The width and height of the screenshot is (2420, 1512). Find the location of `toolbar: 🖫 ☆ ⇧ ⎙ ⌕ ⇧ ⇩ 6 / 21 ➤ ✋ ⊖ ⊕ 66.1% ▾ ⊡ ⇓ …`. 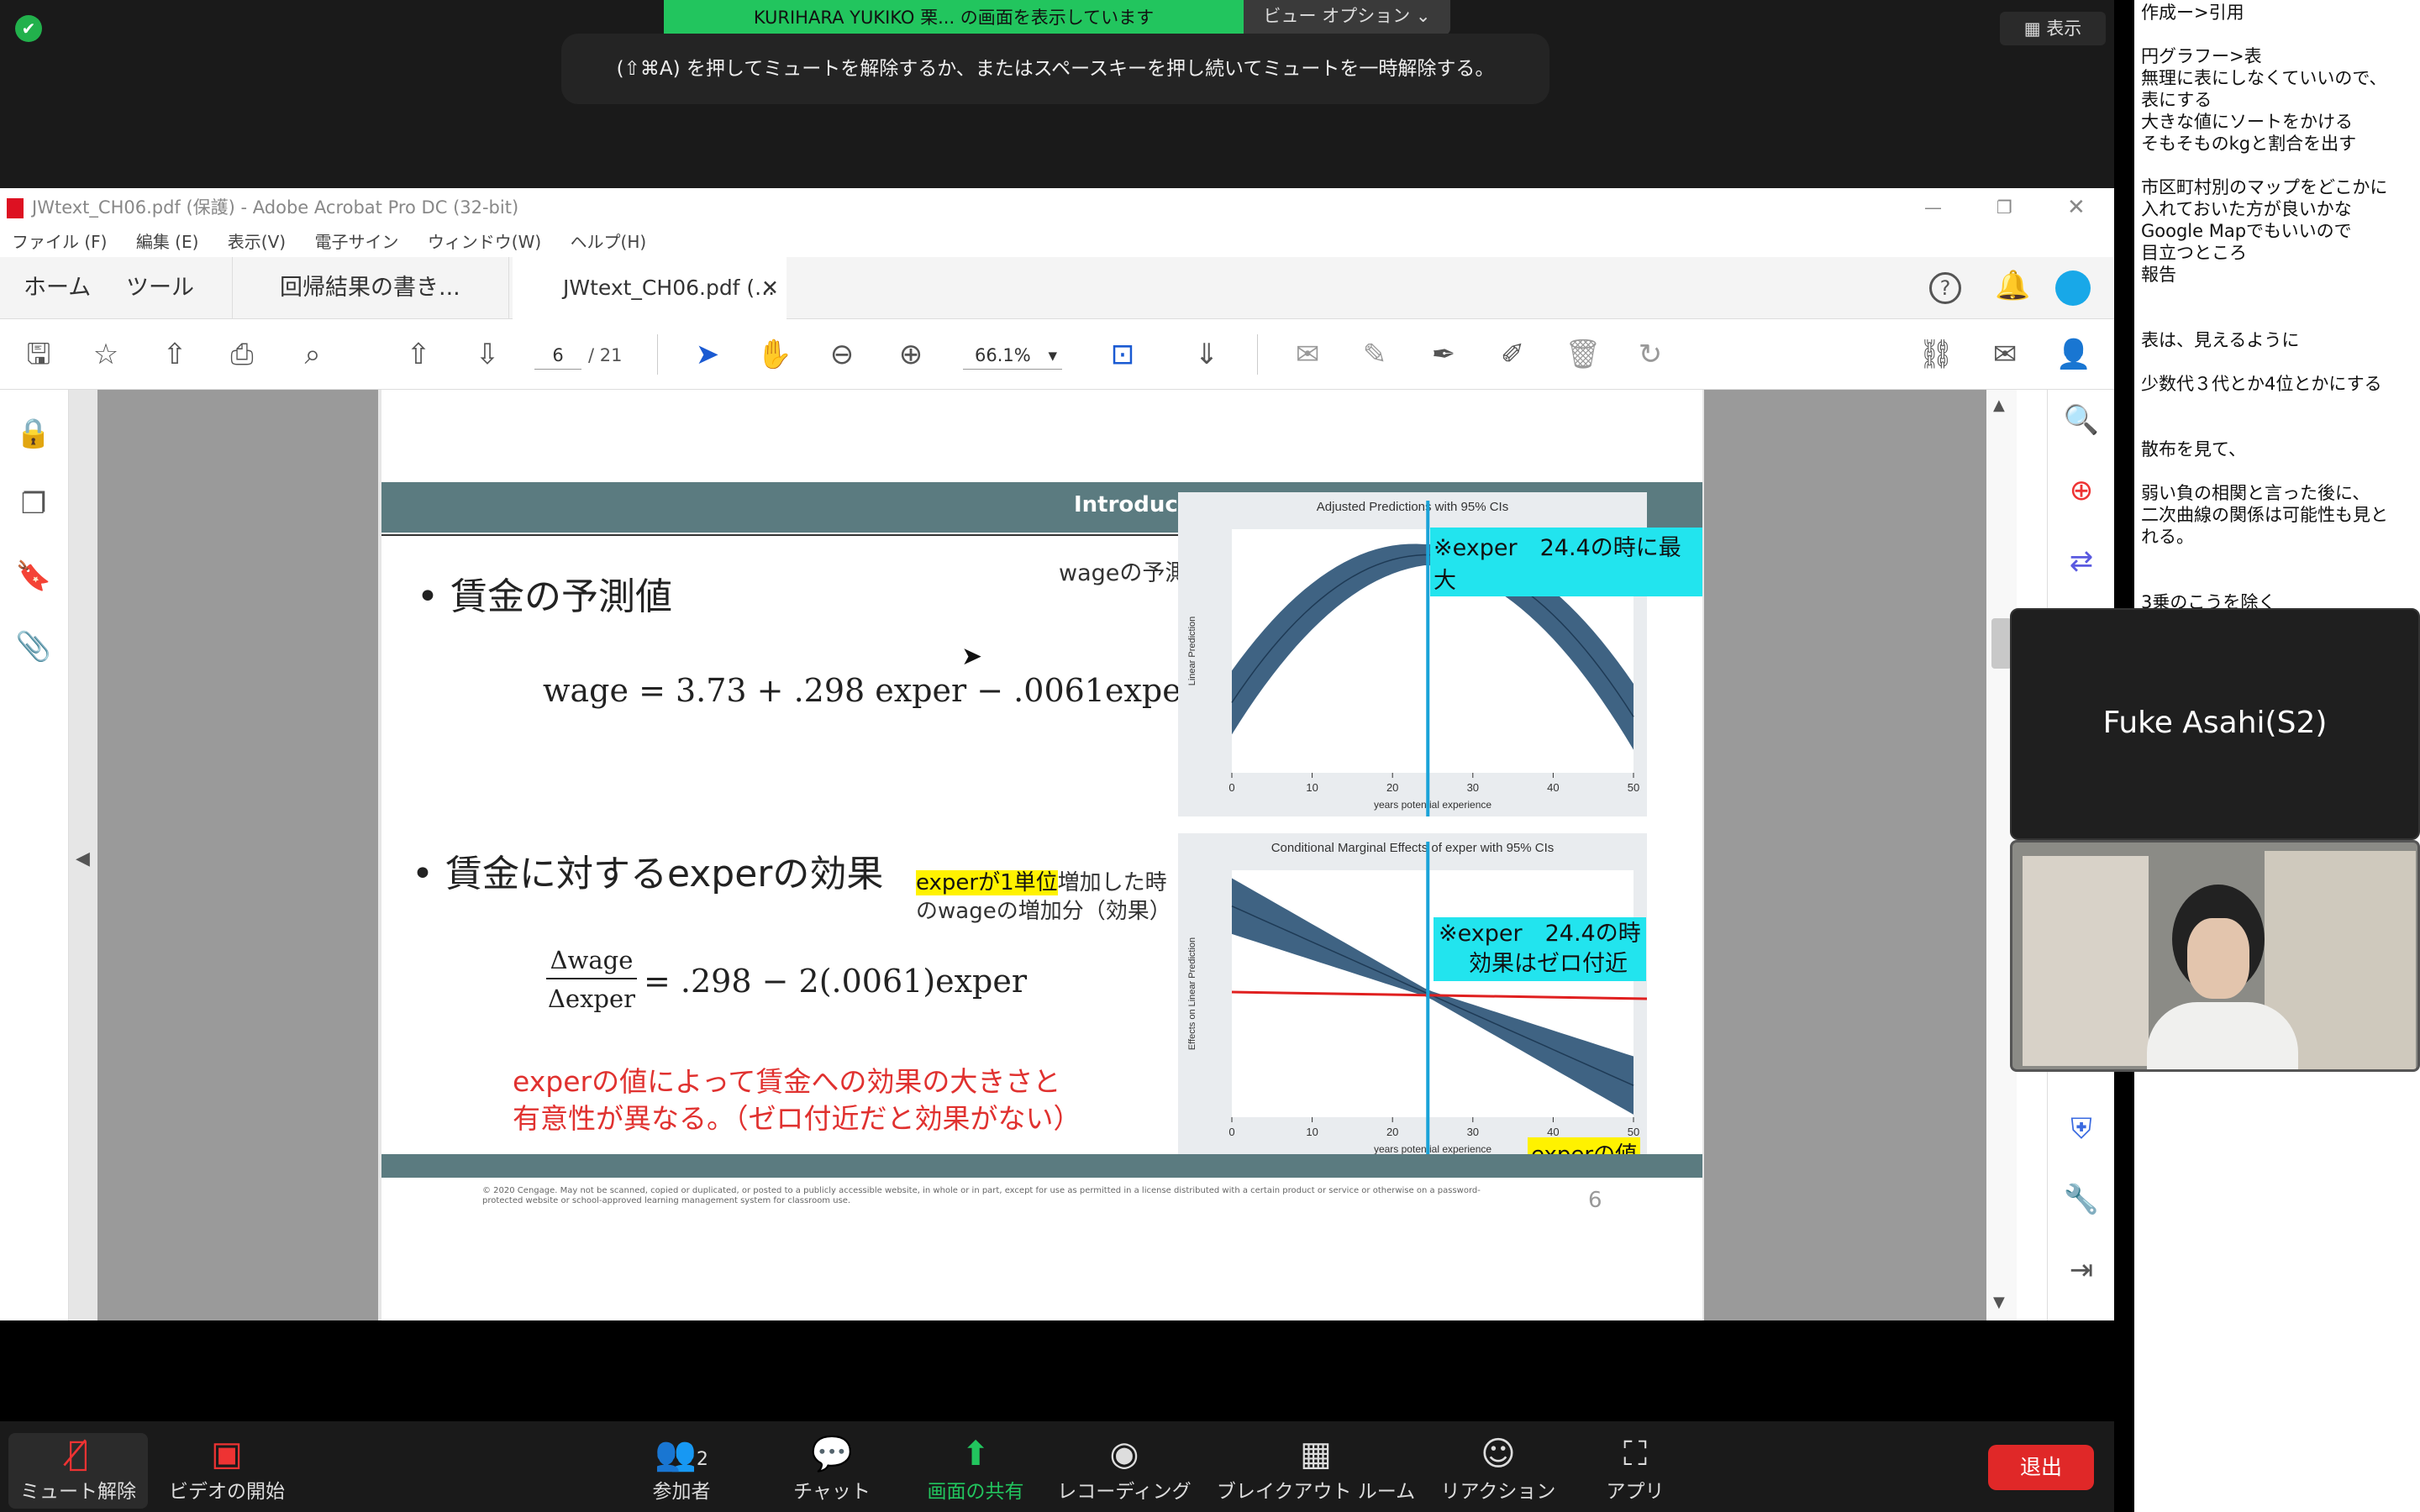

toolbar: 🖫 ☆ ⇧ ⎙ ⌕ ⇧ ⇩ 6 / 21 ➤ ✋ ⊖ ⊕ 66.1% ▾ ⊡ ⇓ … is located at coordinates (1057, 354).